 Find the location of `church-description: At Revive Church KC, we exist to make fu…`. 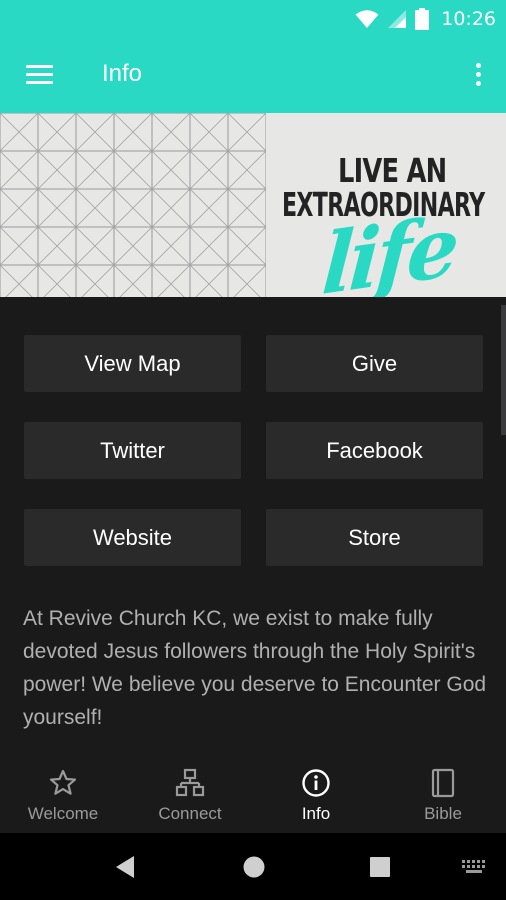

church-description: At Revive Church KC, we exist to make fu… is located at coordinates (255, 668).